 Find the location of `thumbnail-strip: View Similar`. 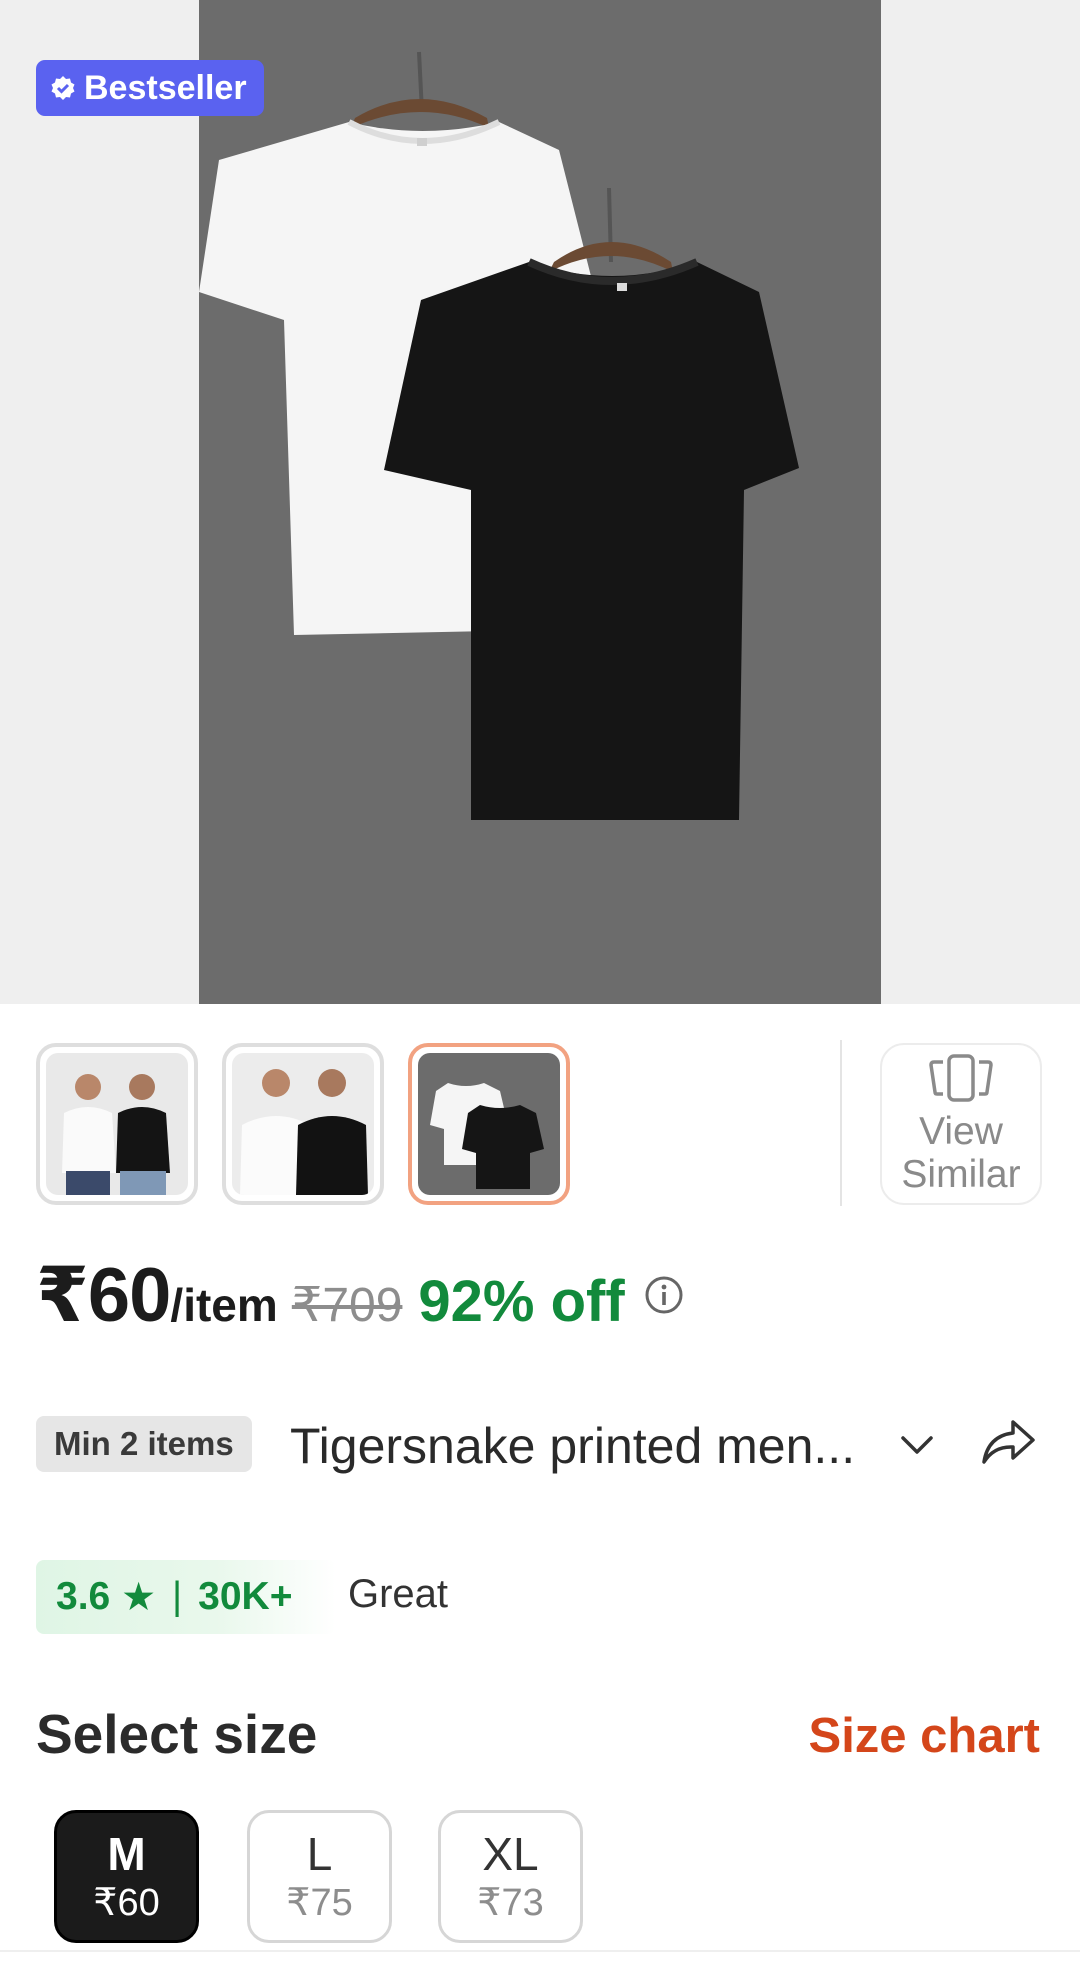

thumbnail-strip: View Similar is located at coordinates (540, 1124).